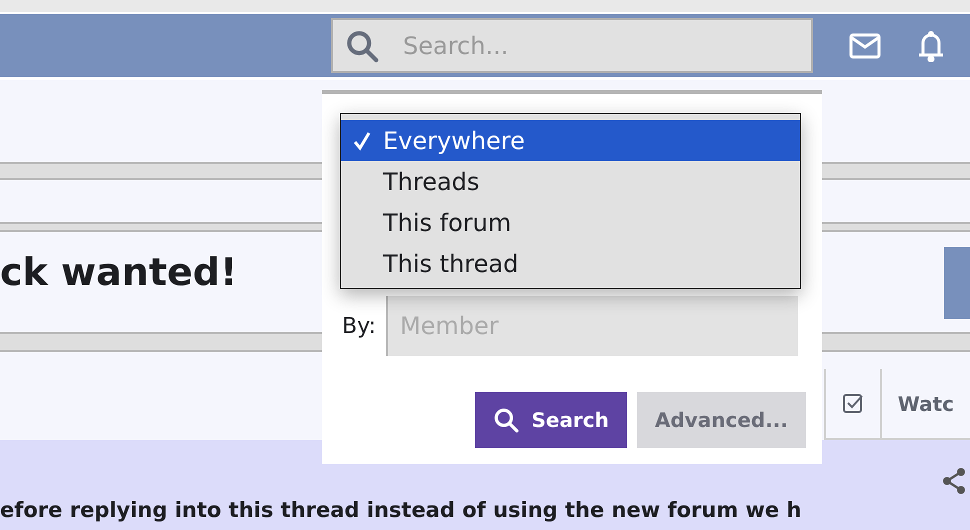 Image resolution: width=970 pixels, height=530 pixels. Describe the element at coordinates (551, 420) in the screenshot. I see `search-button: Search` at that location.